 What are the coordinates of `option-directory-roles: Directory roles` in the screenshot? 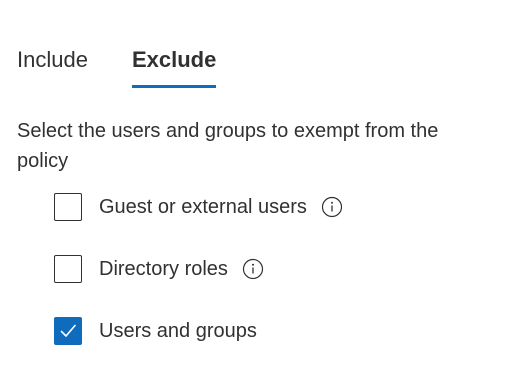 It's located at (198, 269).